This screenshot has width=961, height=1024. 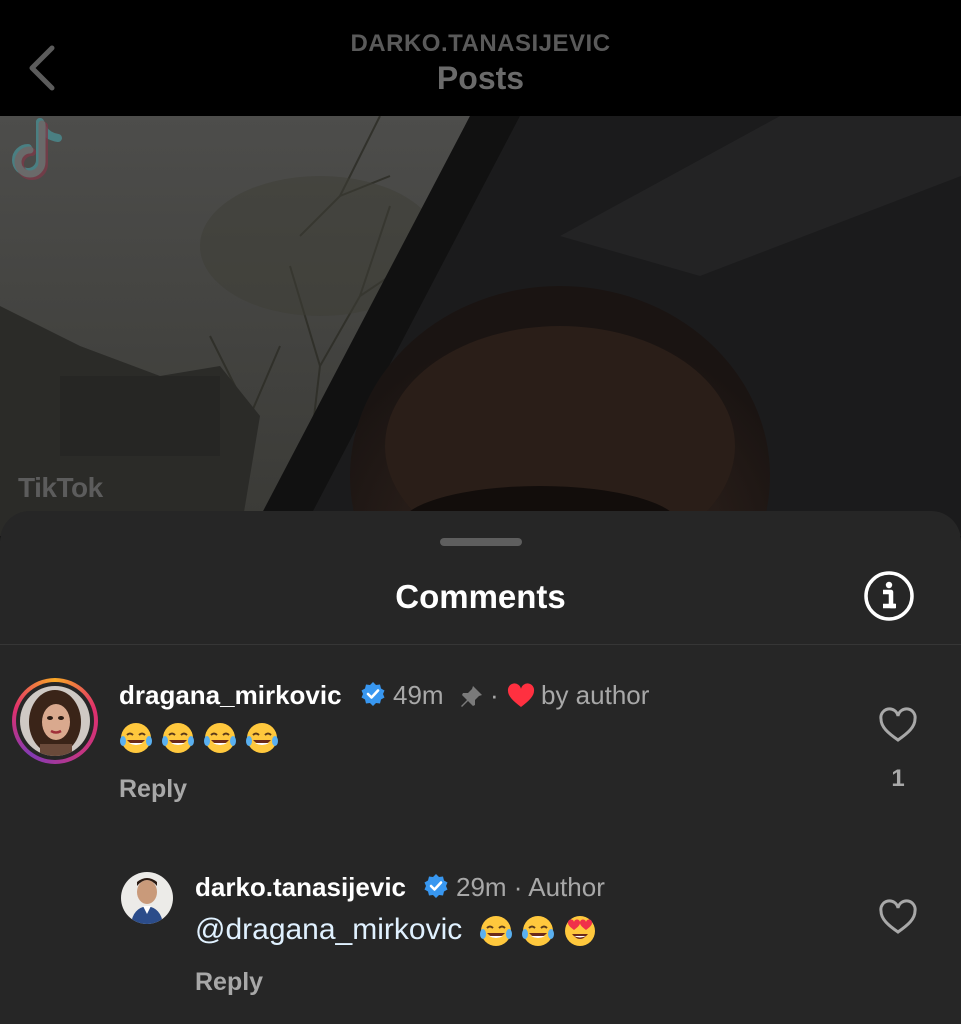 I want to click on comment-text: @dragana_mirkovic, so click(x=400, y=930).